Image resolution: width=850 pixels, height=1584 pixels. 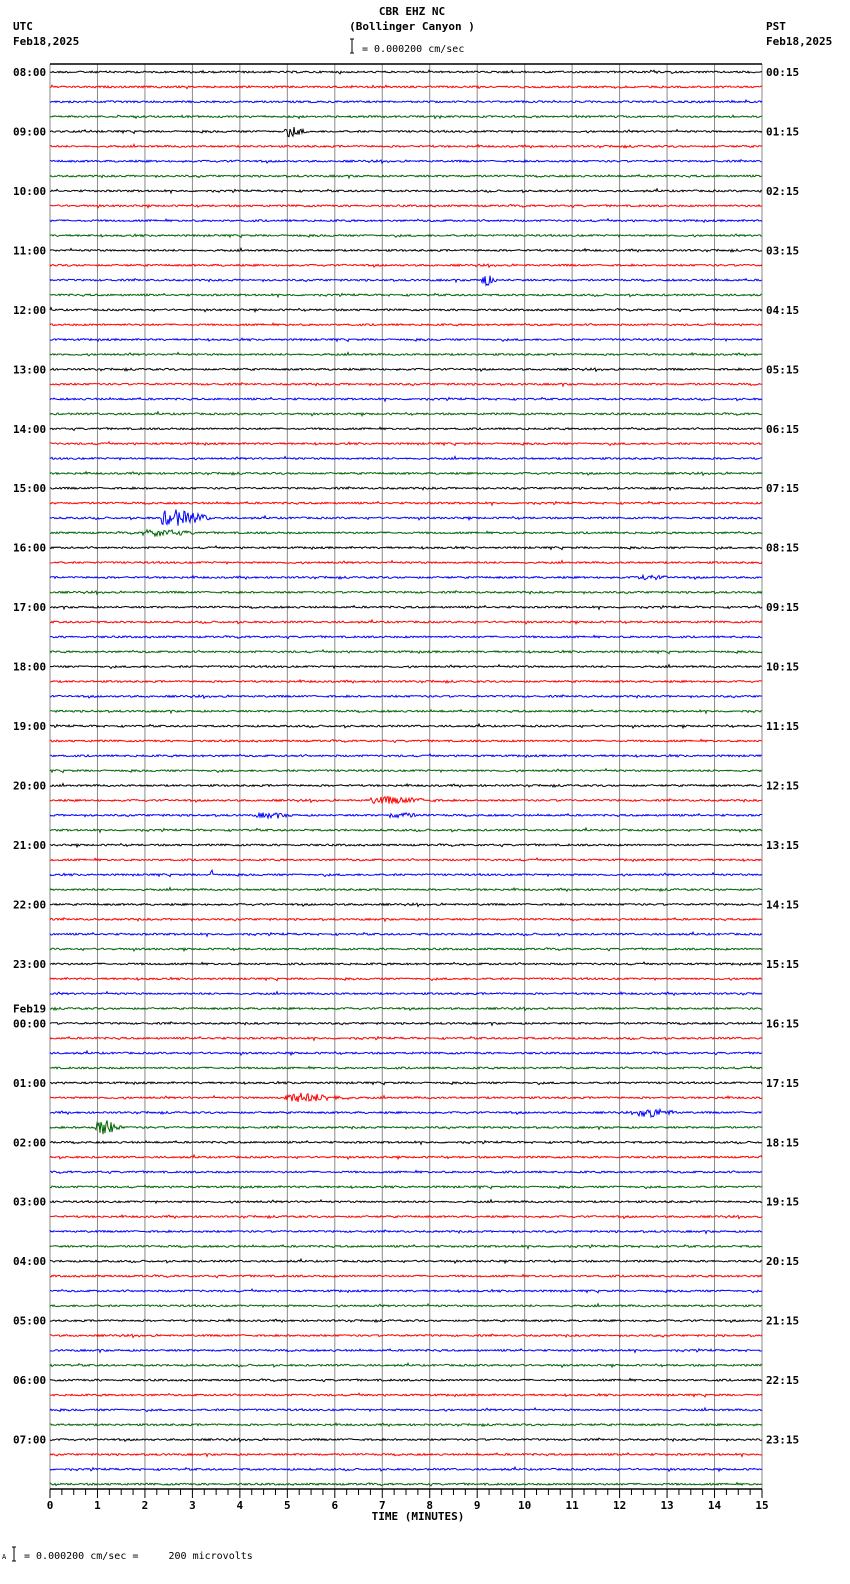 I want to click on utc-hour-label: 17:00, so click(x=29, y=607).